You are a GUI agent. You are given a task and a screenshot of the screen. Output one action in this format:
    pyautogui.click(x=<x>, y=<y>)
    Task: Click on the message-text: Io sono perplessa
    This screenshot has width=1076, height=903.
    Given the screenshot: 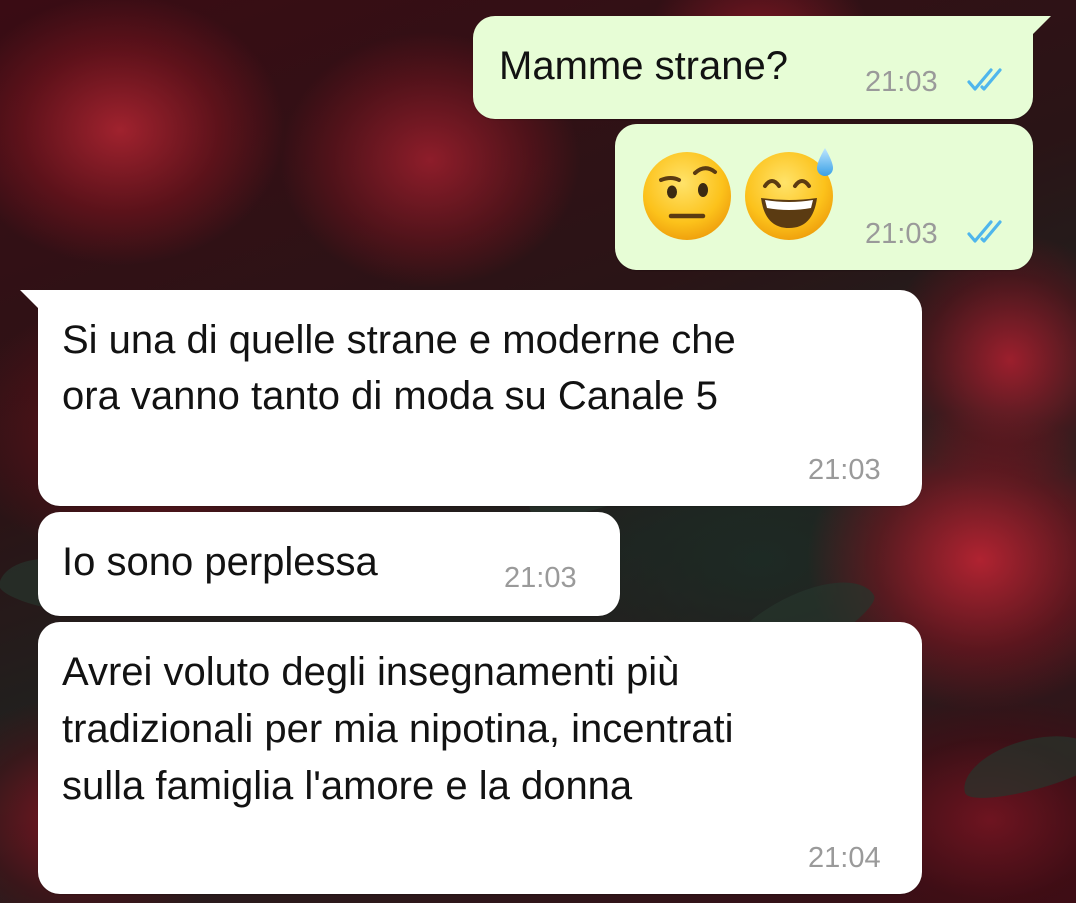 What is the action you would take?
    pyautogui.click(x=220, y=562)
    